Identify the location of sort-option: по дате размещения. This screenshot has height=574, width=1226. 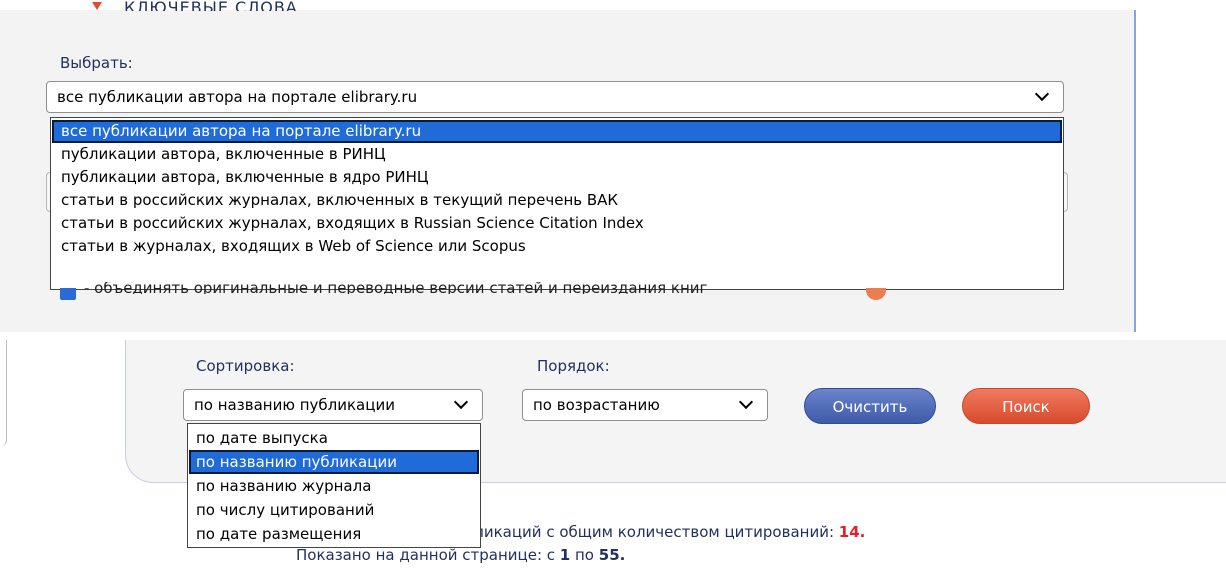
(334, 534).